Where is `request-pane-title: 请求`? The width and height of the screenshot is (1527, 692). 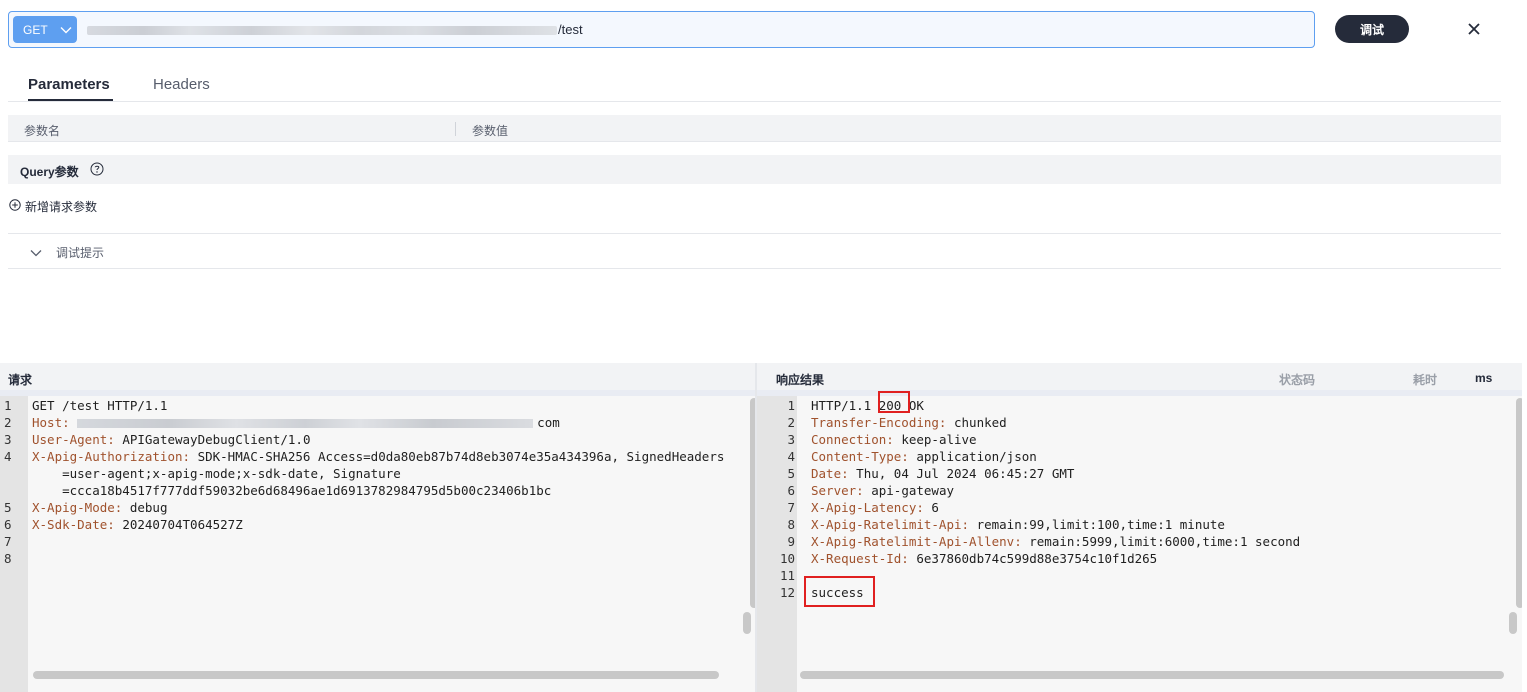
request-pane-title: 请求 is located at coordinates (20, 380).